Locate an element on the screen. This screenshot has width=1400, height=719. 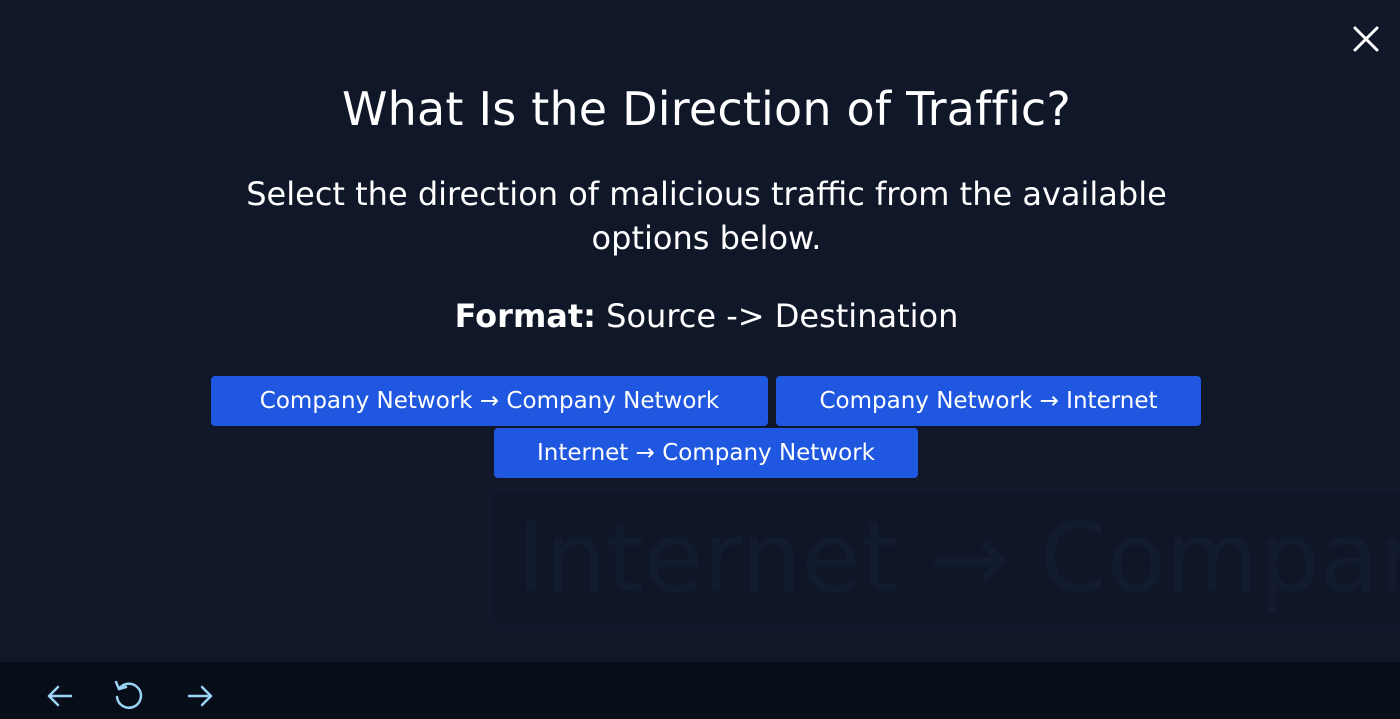
back-button is located at coordinates (60, 694).